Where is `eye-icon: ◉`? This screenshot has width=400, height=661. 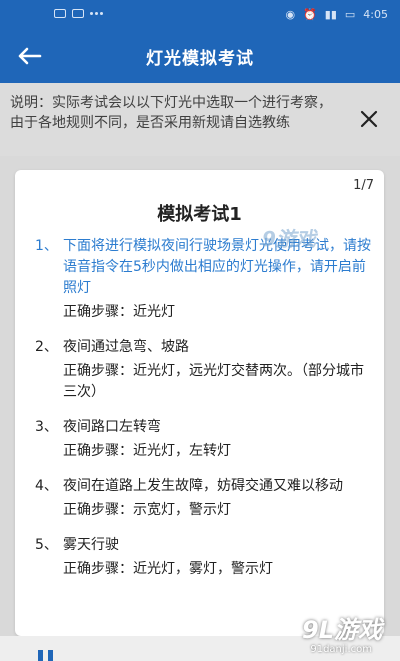
eye-icon: ◉ is located at coordinates (290, 14).